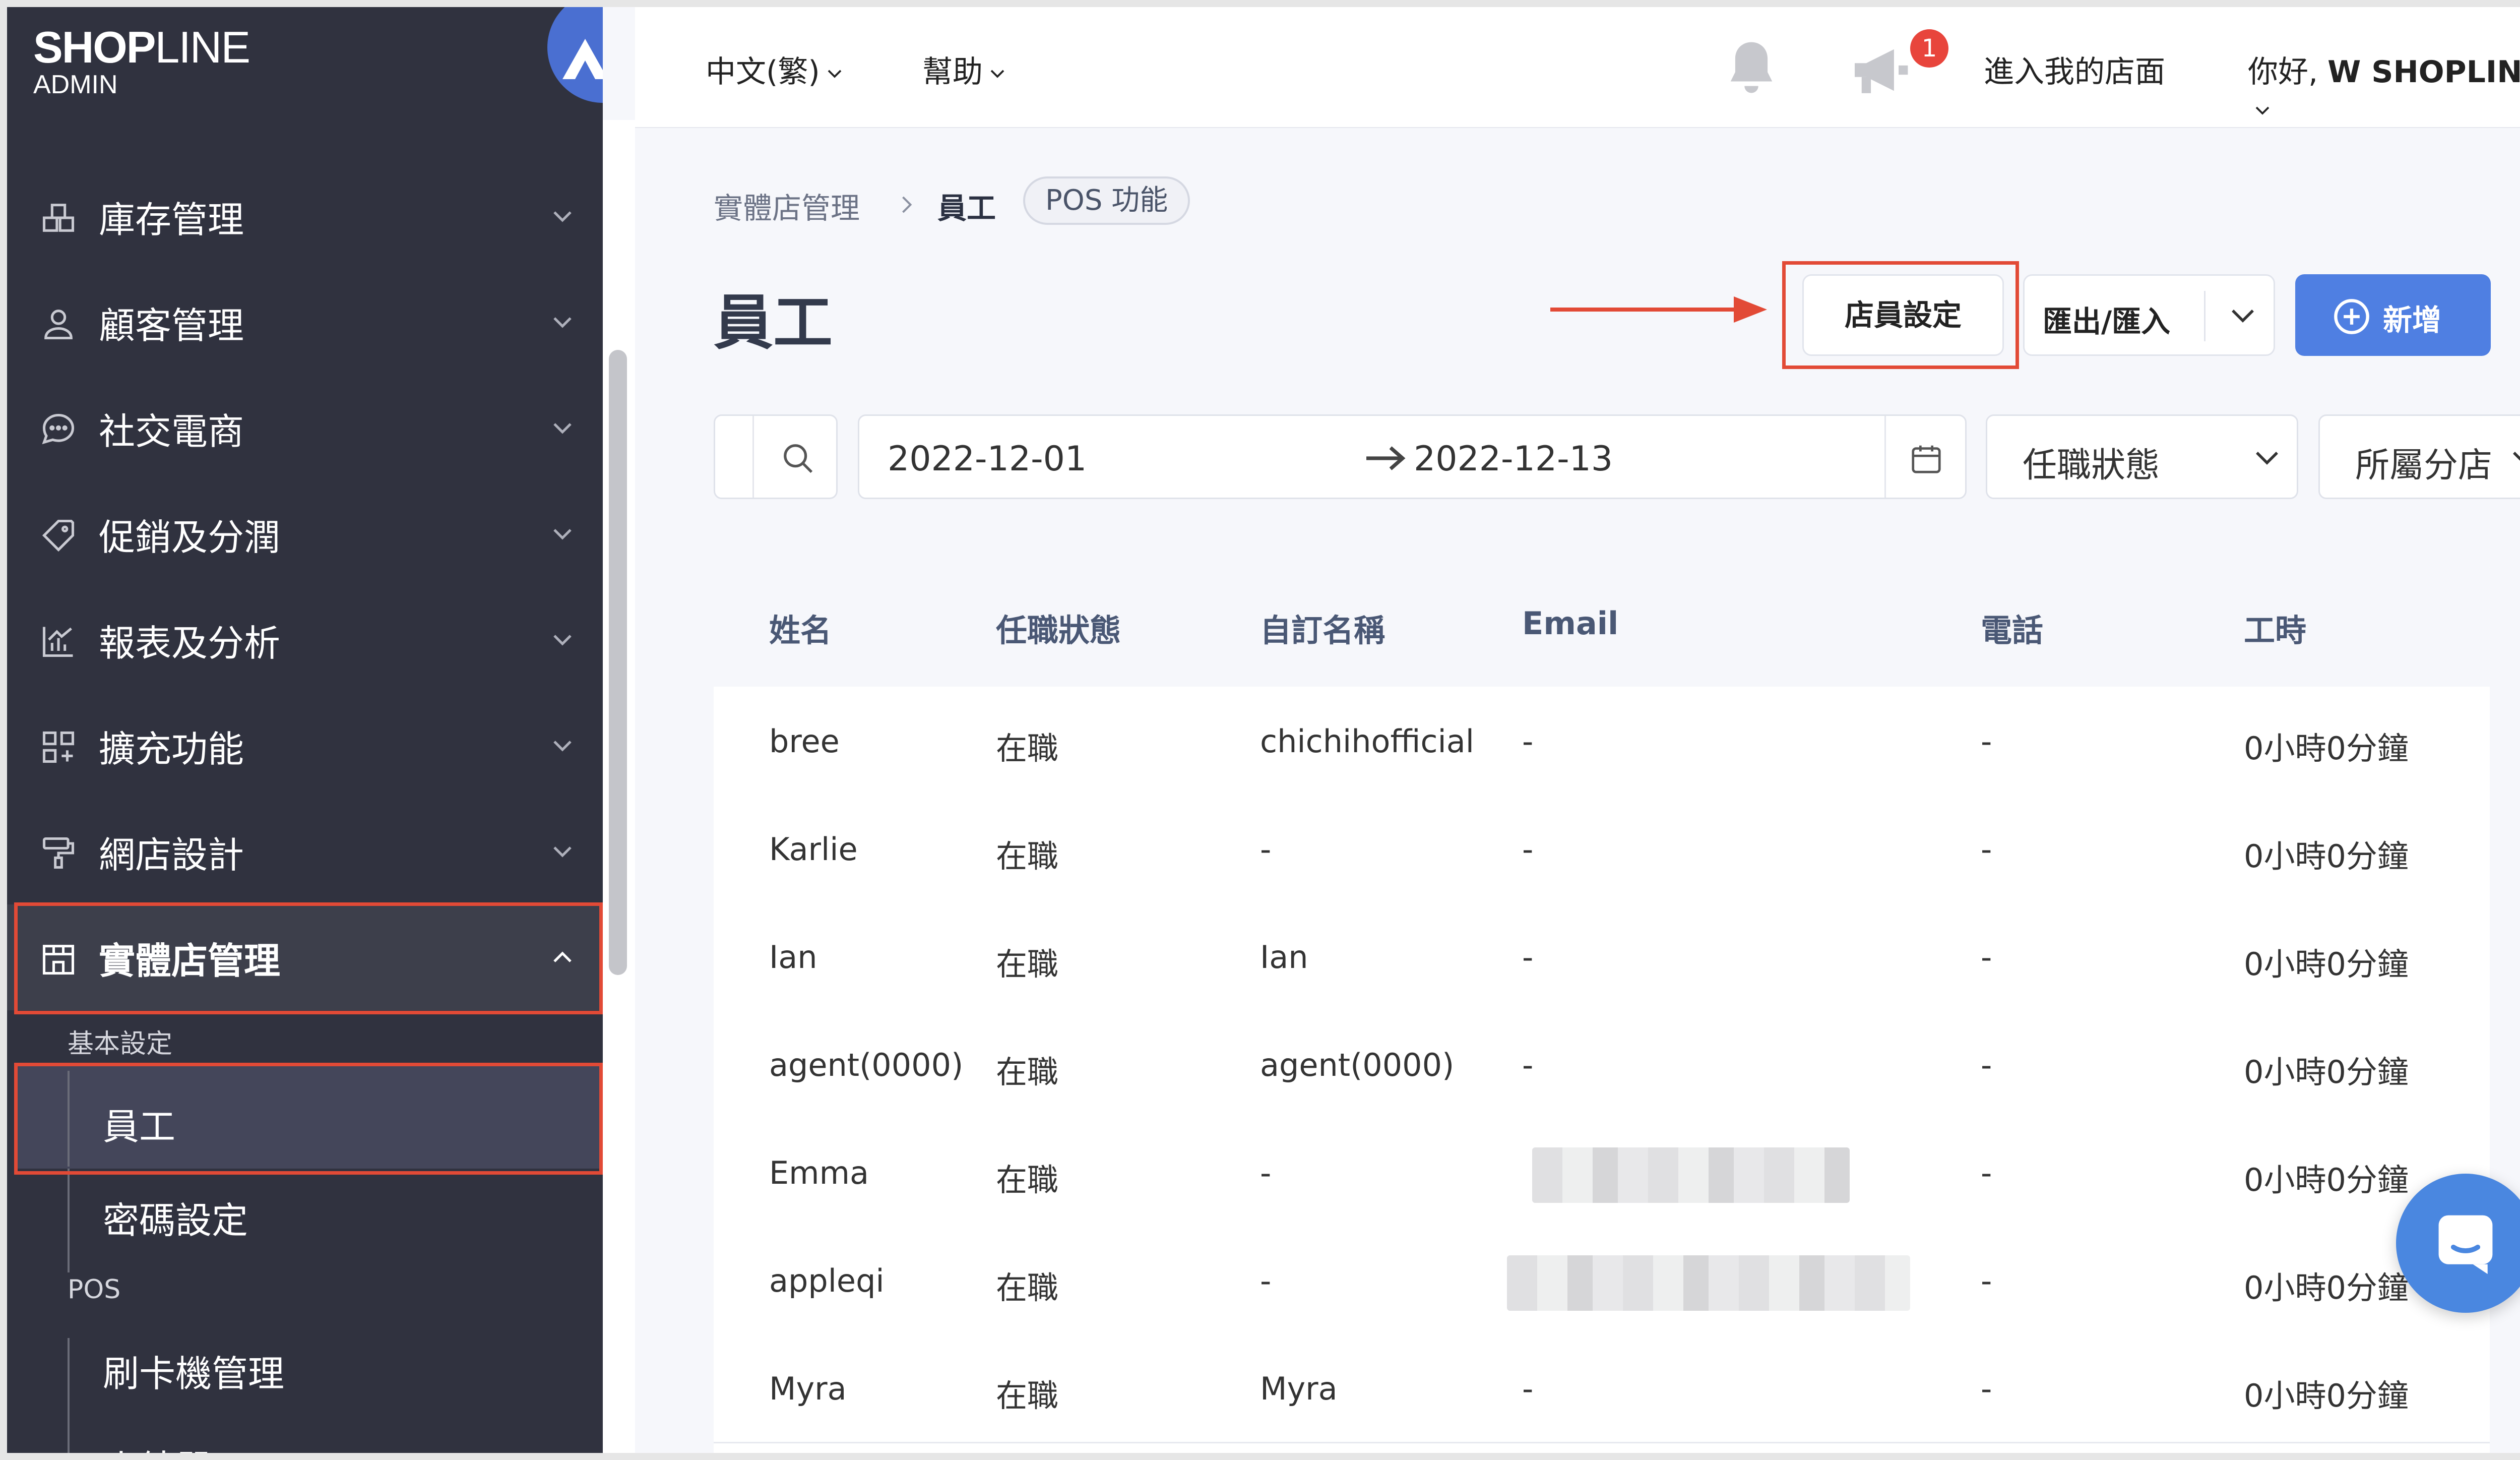  I want to click on status-select-label: 任職狀態, so click(2091, 466).